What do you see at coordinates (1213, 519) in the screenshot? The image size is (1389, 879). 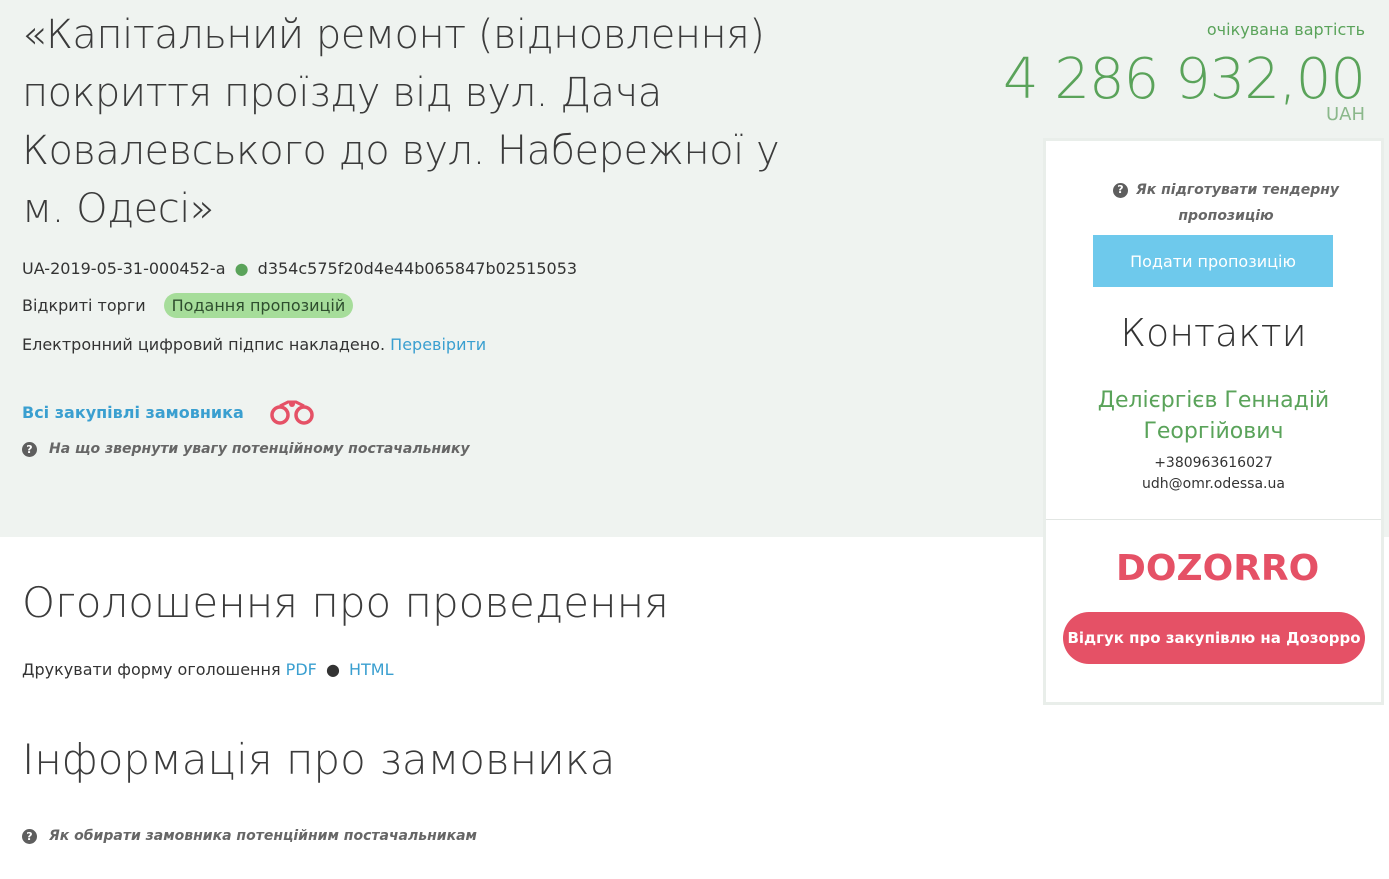 I see `divider` at bounding box center [1213, 519].